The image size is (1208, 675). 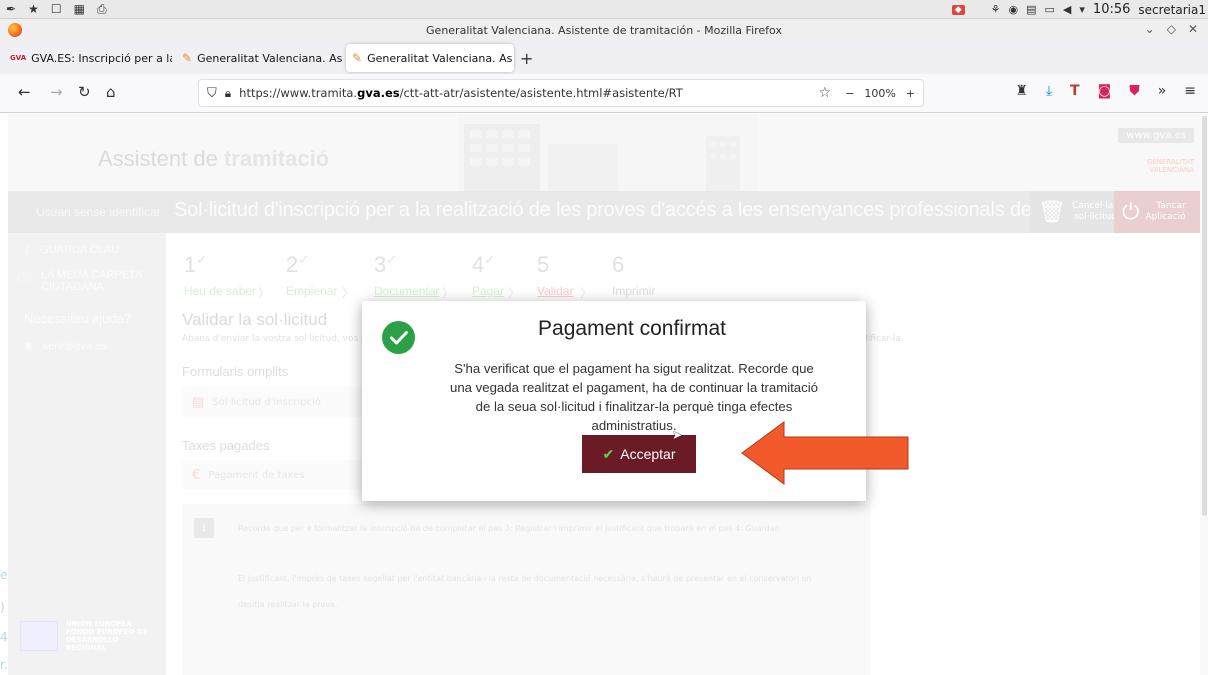 I want to click on maximize-icon: ◇, so click(x=1171, y=29).